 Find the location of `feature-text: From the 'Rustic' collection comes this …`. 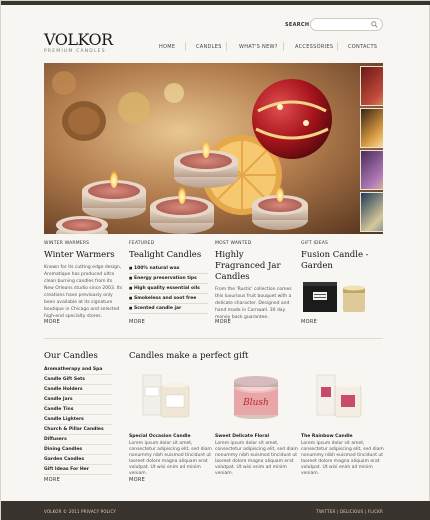

feature-text: From the 'Rustic' collection comes this … is located at coordinates (253, 303).